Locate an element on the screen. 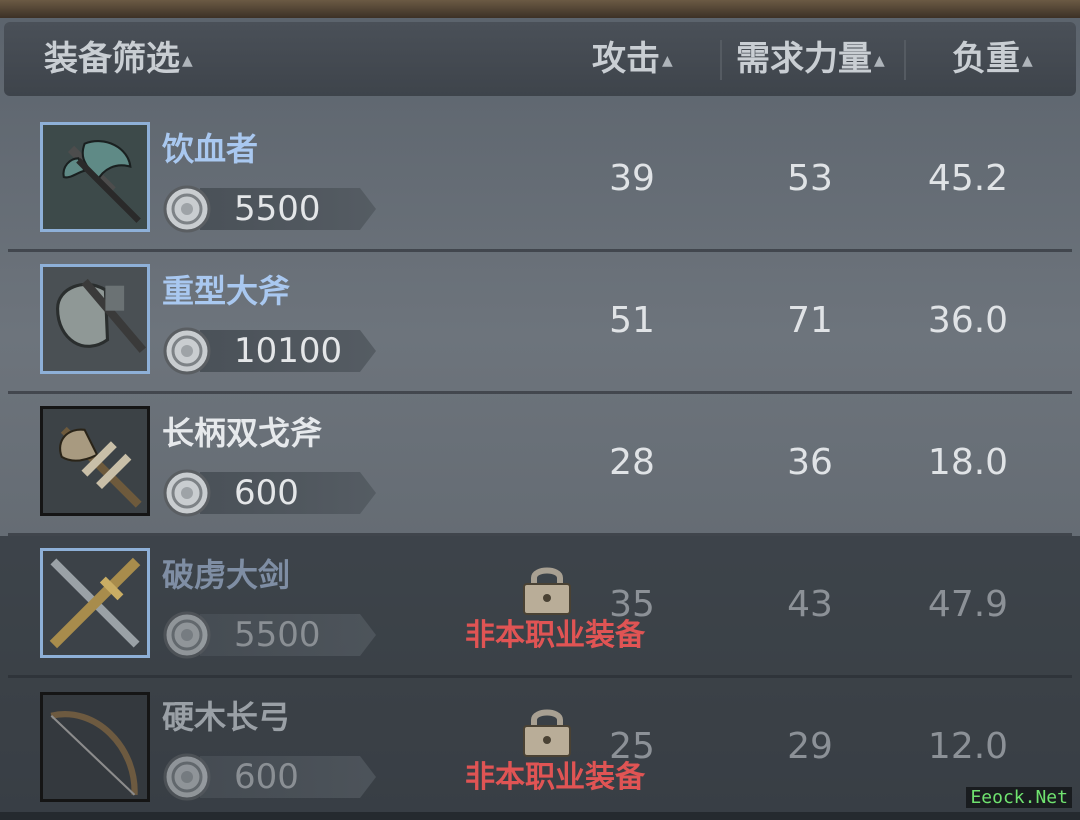 This screenshot has height=820, width=1080. attack-value: 39 is located at coordinates (632, 178).